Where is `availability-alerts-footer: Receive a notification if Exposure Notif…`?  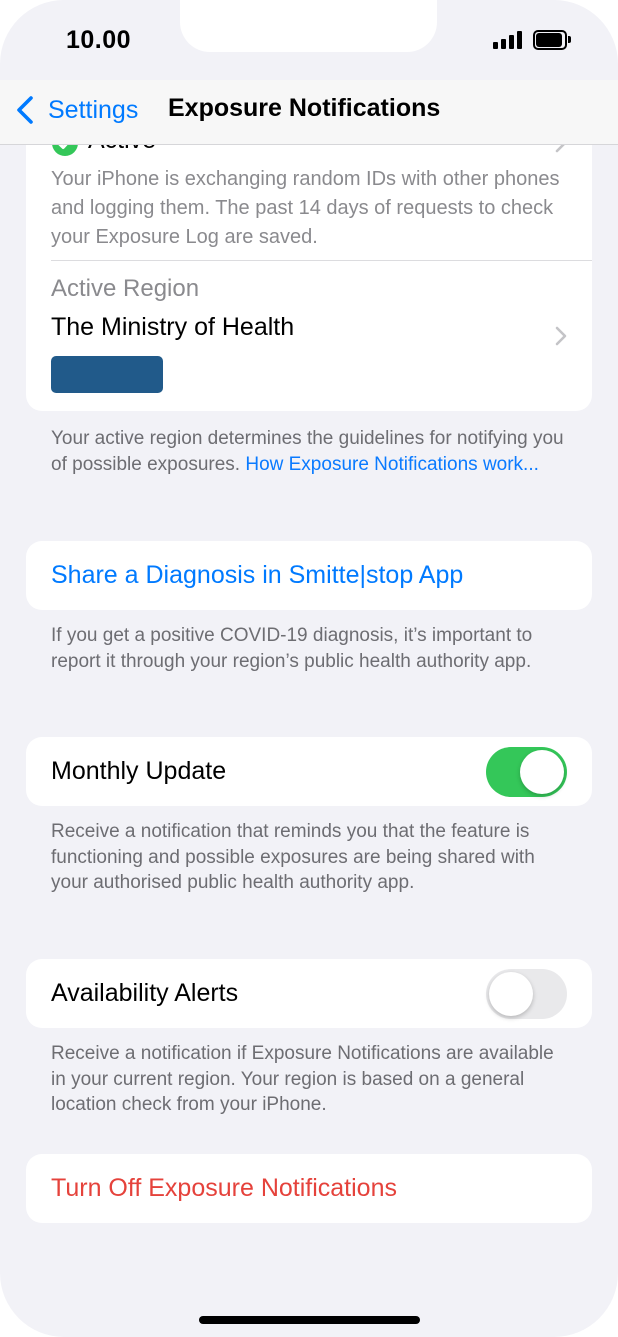
availability-alerts-footer: Receive a notification if Exposure Notif… is located at coordinates (302, 1079).